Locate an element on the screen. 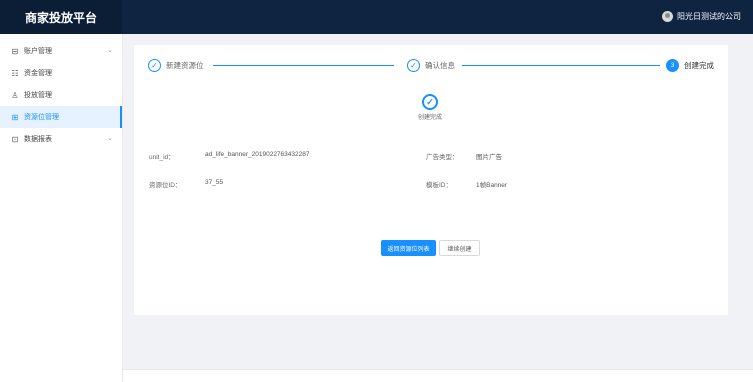 This screenshot has height=382, width=753. field-label: 资源位ID： is located at coordinates (165, 185).